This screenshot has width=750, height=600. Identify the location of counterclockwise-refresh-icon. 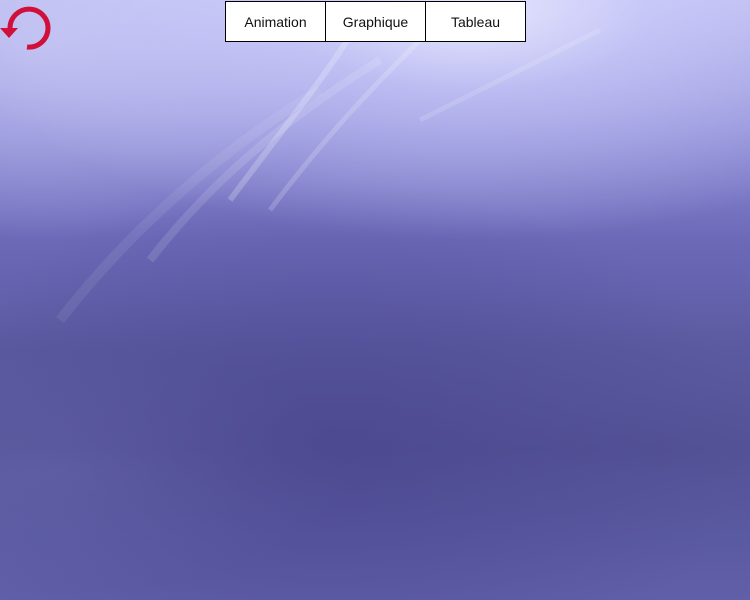
(25, 28).